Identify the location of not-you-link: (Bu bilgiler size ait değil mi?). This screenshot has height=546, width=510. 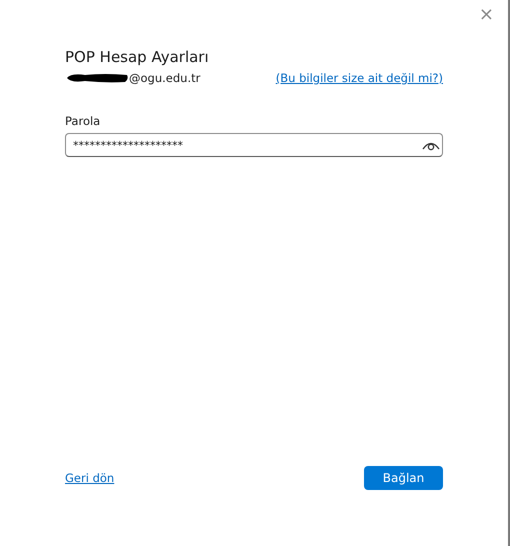
(359, 78).